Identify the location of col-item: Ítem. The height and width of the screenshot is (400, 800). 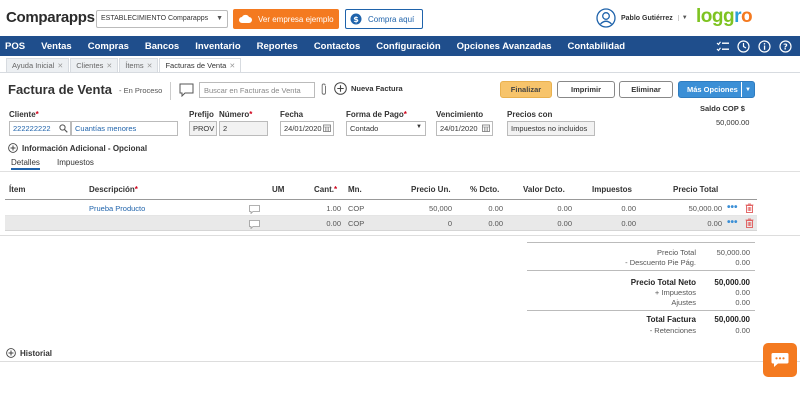
(17, 189).